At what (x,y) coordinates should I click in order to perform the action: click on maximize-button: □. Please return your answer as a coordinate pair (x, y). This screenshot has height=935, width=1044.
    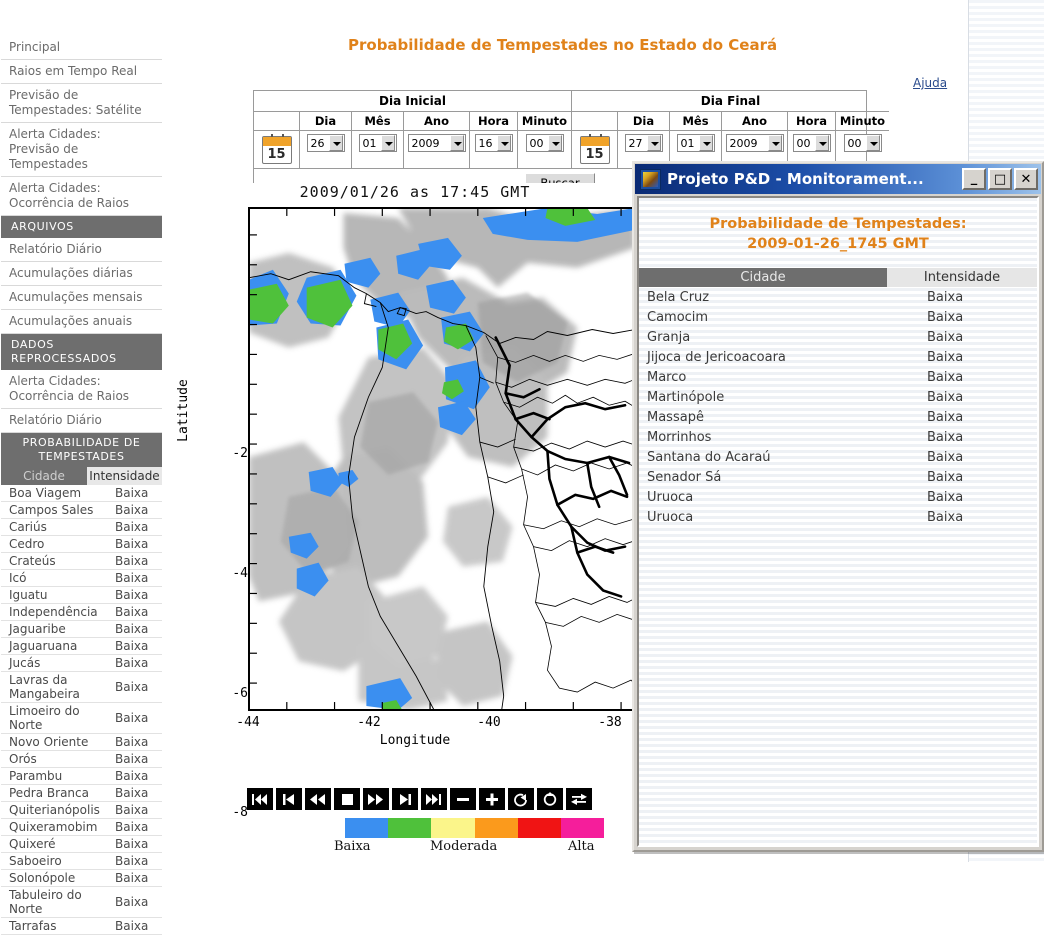
    Looking at the image, I should click on (1000, 179).